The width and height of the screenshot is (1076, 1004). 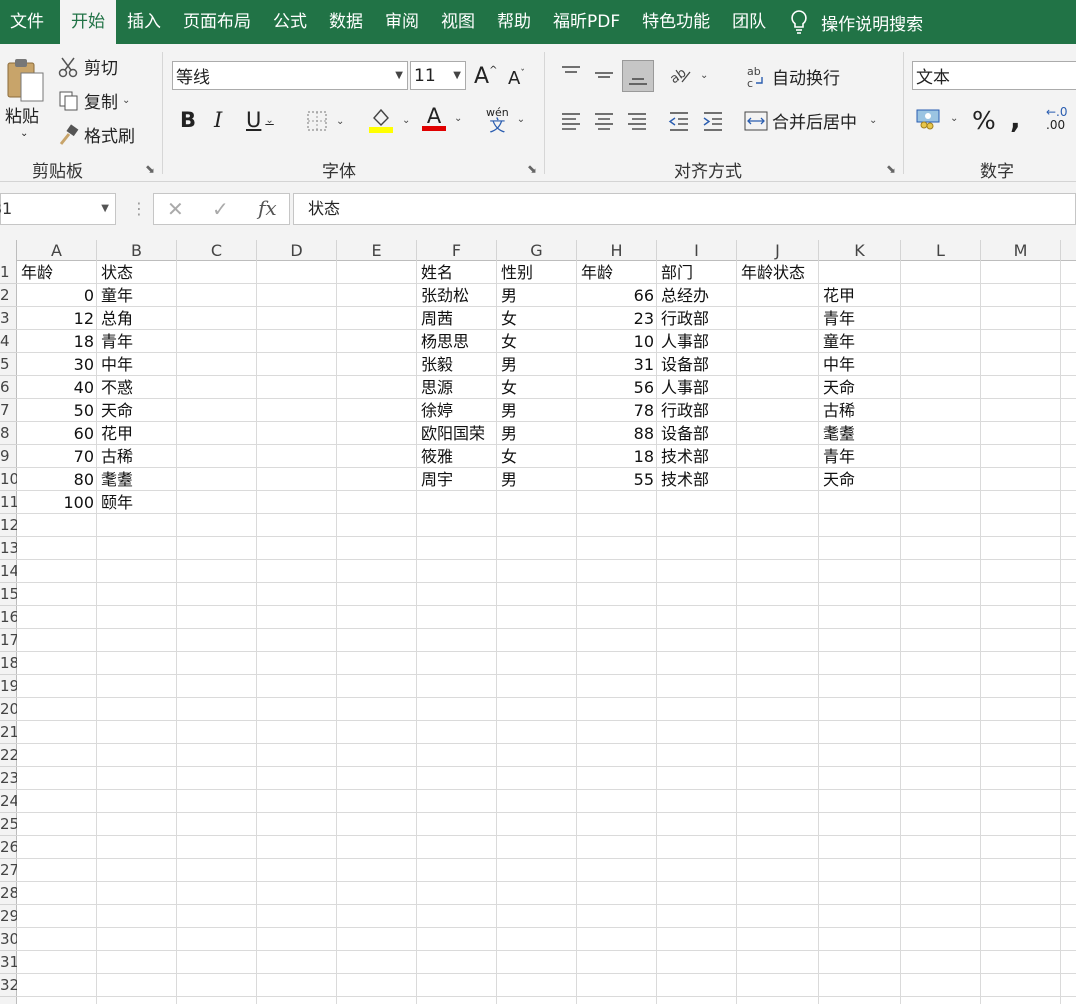 What do you see at coordinates (8, 387) in the screenshot?
I see `row-header-6: 6` at bounding box center [8, 387].